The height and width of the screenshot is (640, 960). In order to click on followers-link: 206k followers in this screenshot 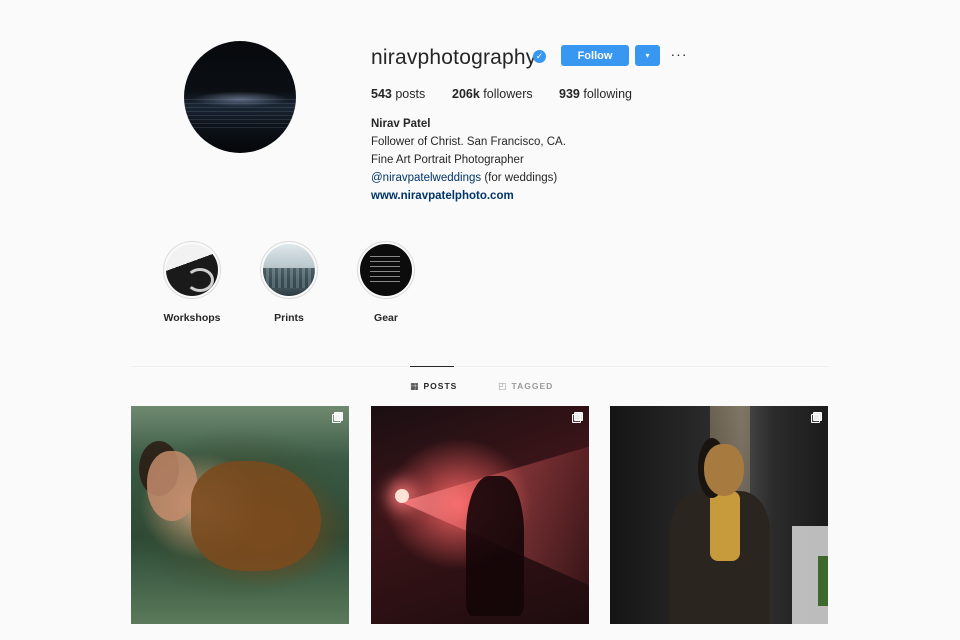, I will do `click(492, 94)`.